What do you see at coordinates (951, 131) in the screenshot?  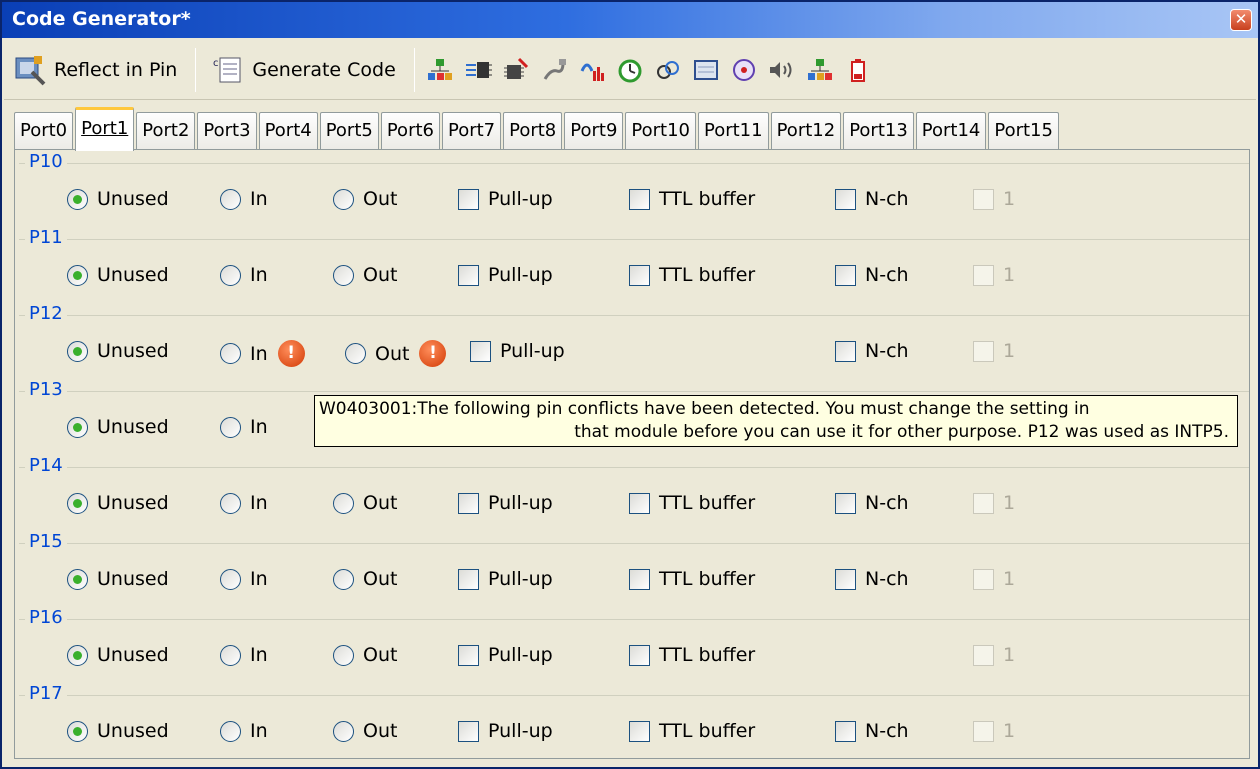 I see `tab-port14: Port14` at bounding box center [951, 131].